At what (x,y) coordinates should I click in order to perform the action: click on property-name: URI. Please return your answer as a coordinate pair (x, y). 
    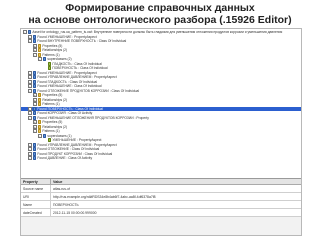
    Looking at the image, I should click on (36, 196).